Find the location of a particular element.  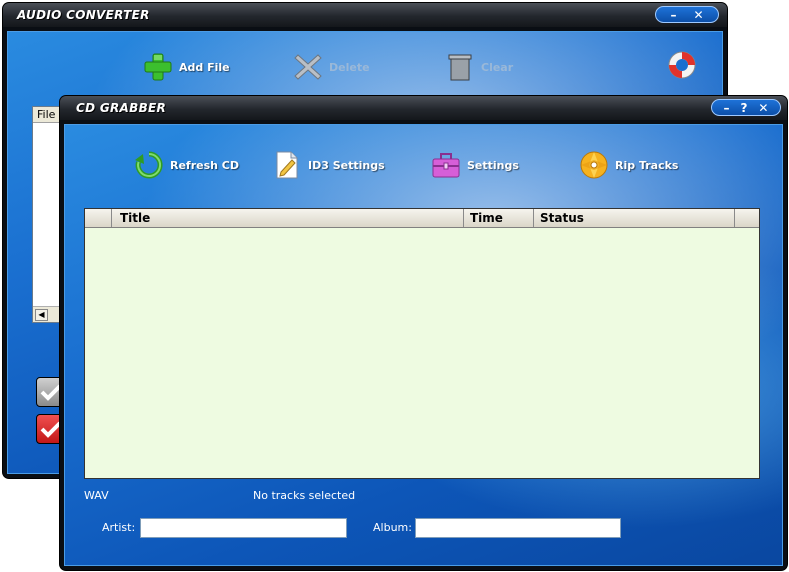

scroll-left-icon: ◀ is located at coordinates (41, 315).